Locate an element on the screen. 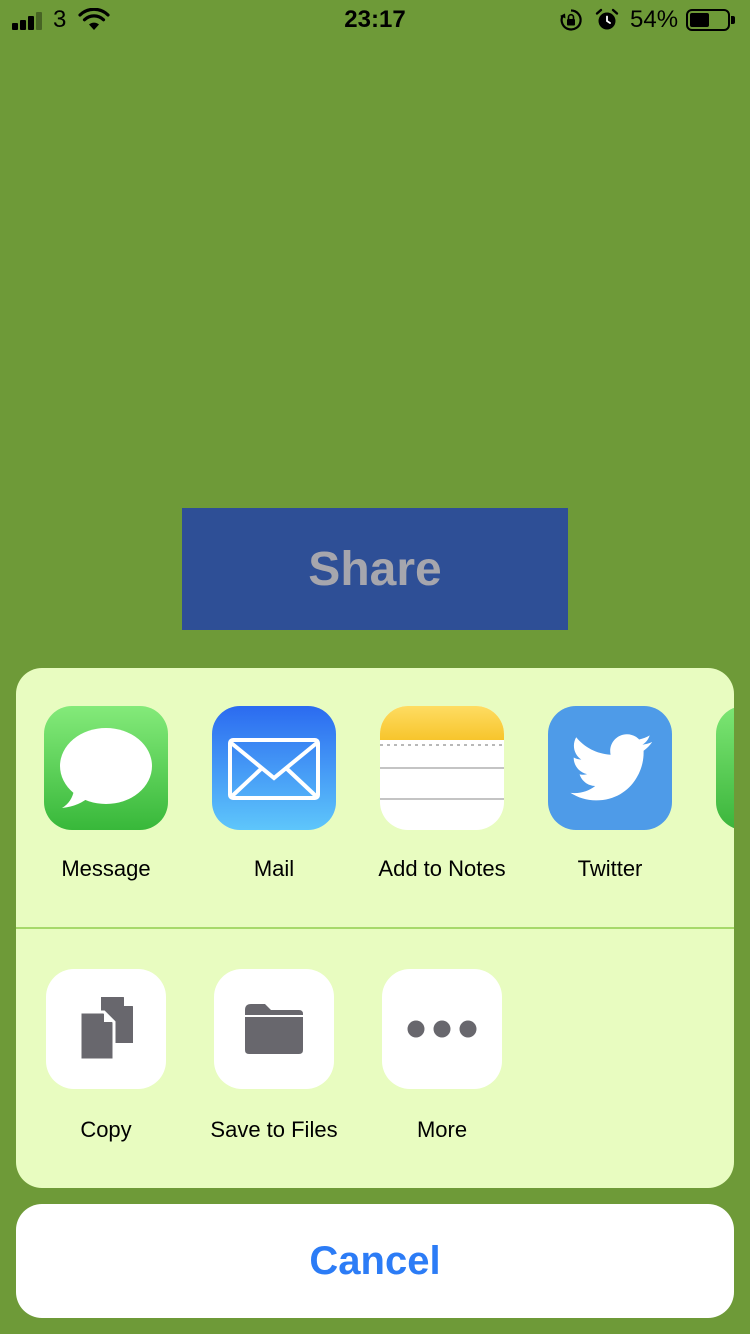 The width and height of the screenshot is (750, 1334). share-app-add-to-notes: Add to Notes is located at coordinates (442, 806).